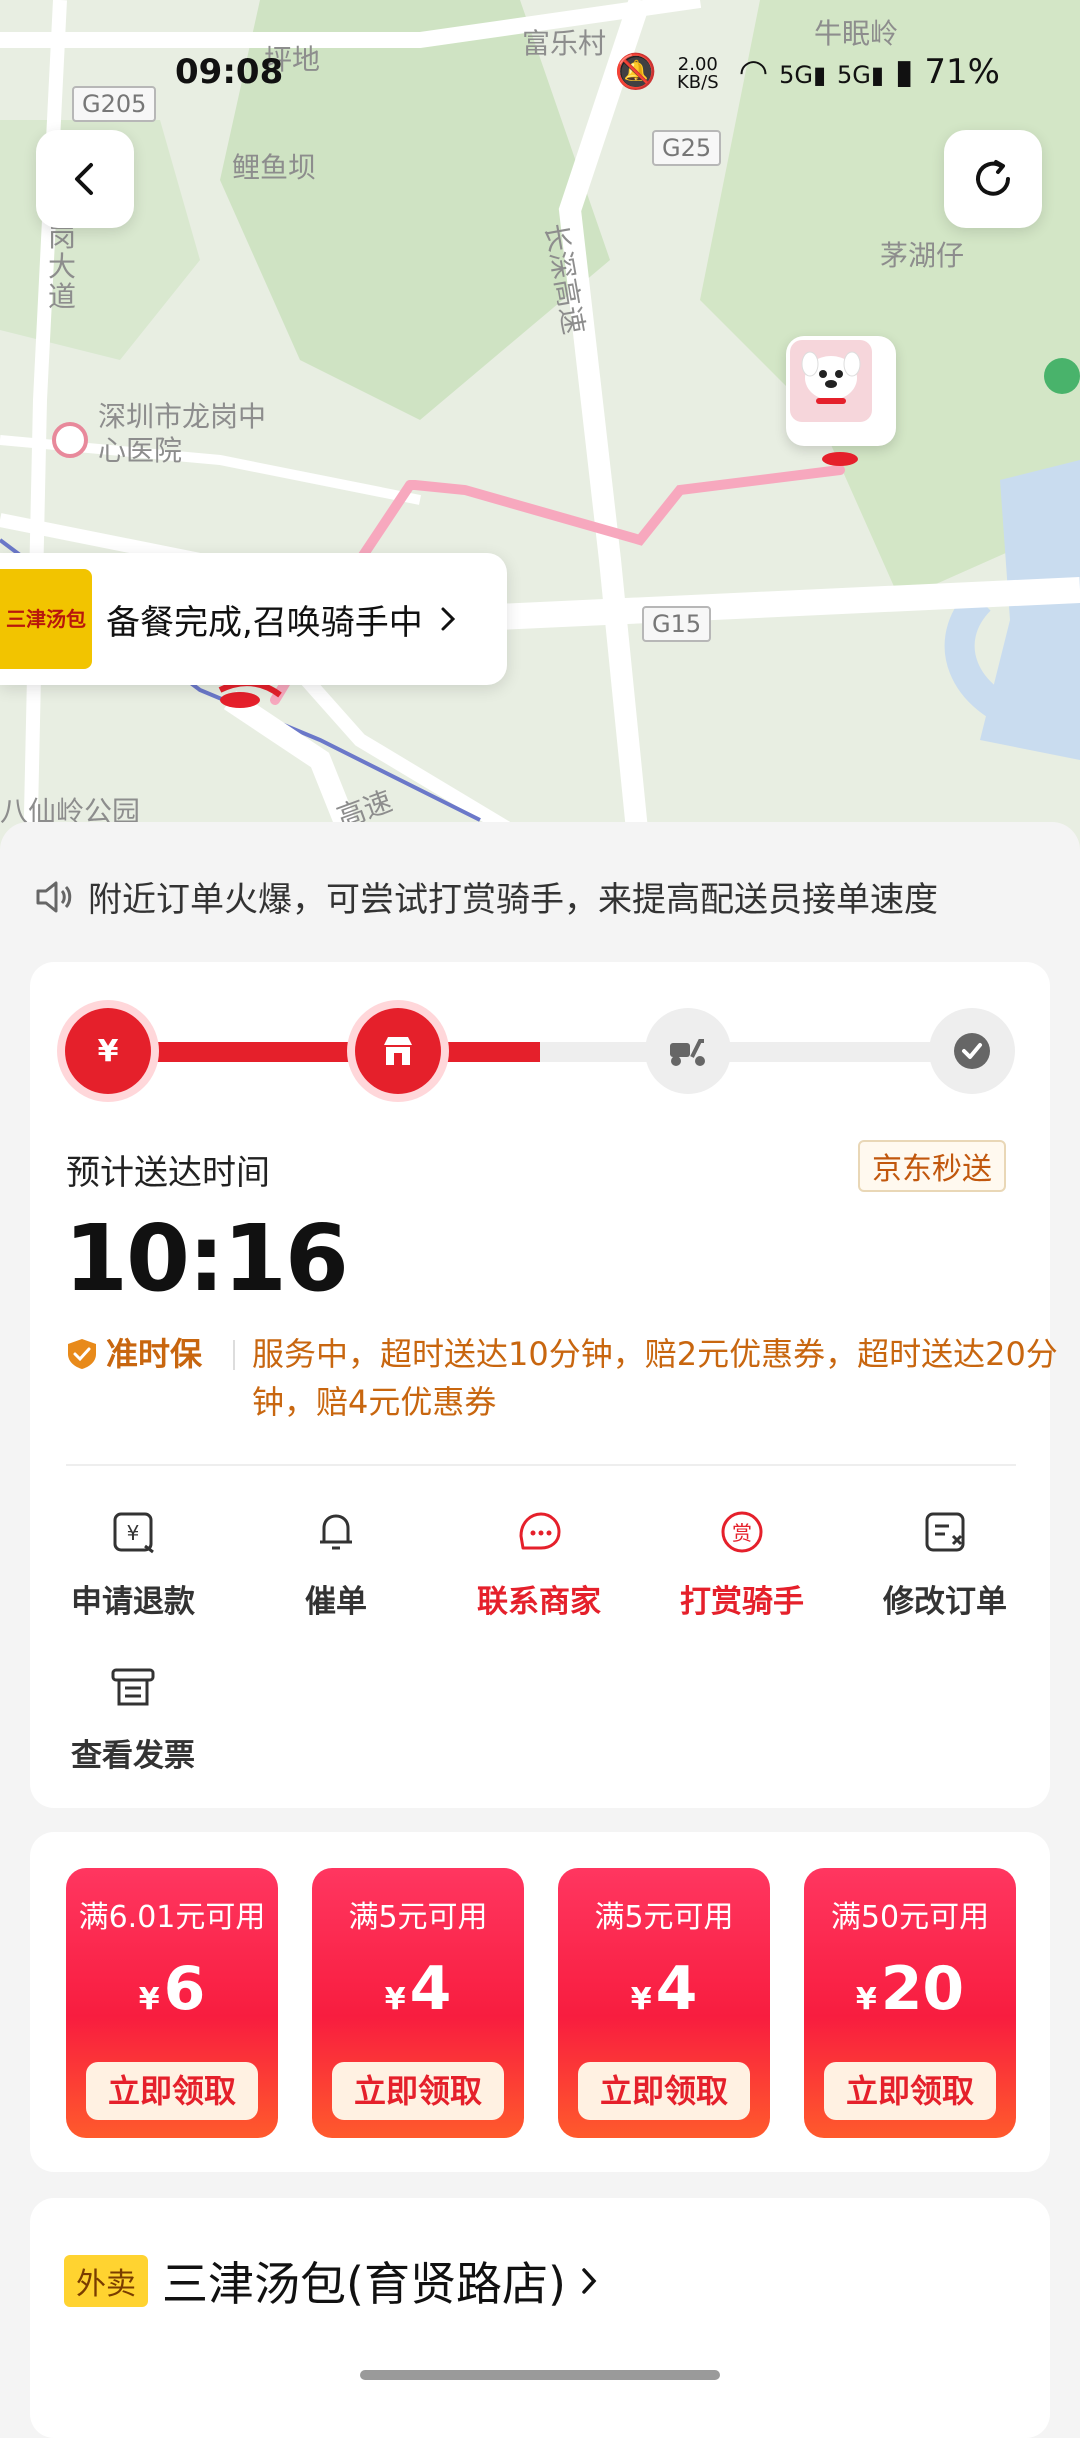 The width and height of the screenshot is (1080, 2438). I want to click on rider-avatar-marker, so click(841, 391).